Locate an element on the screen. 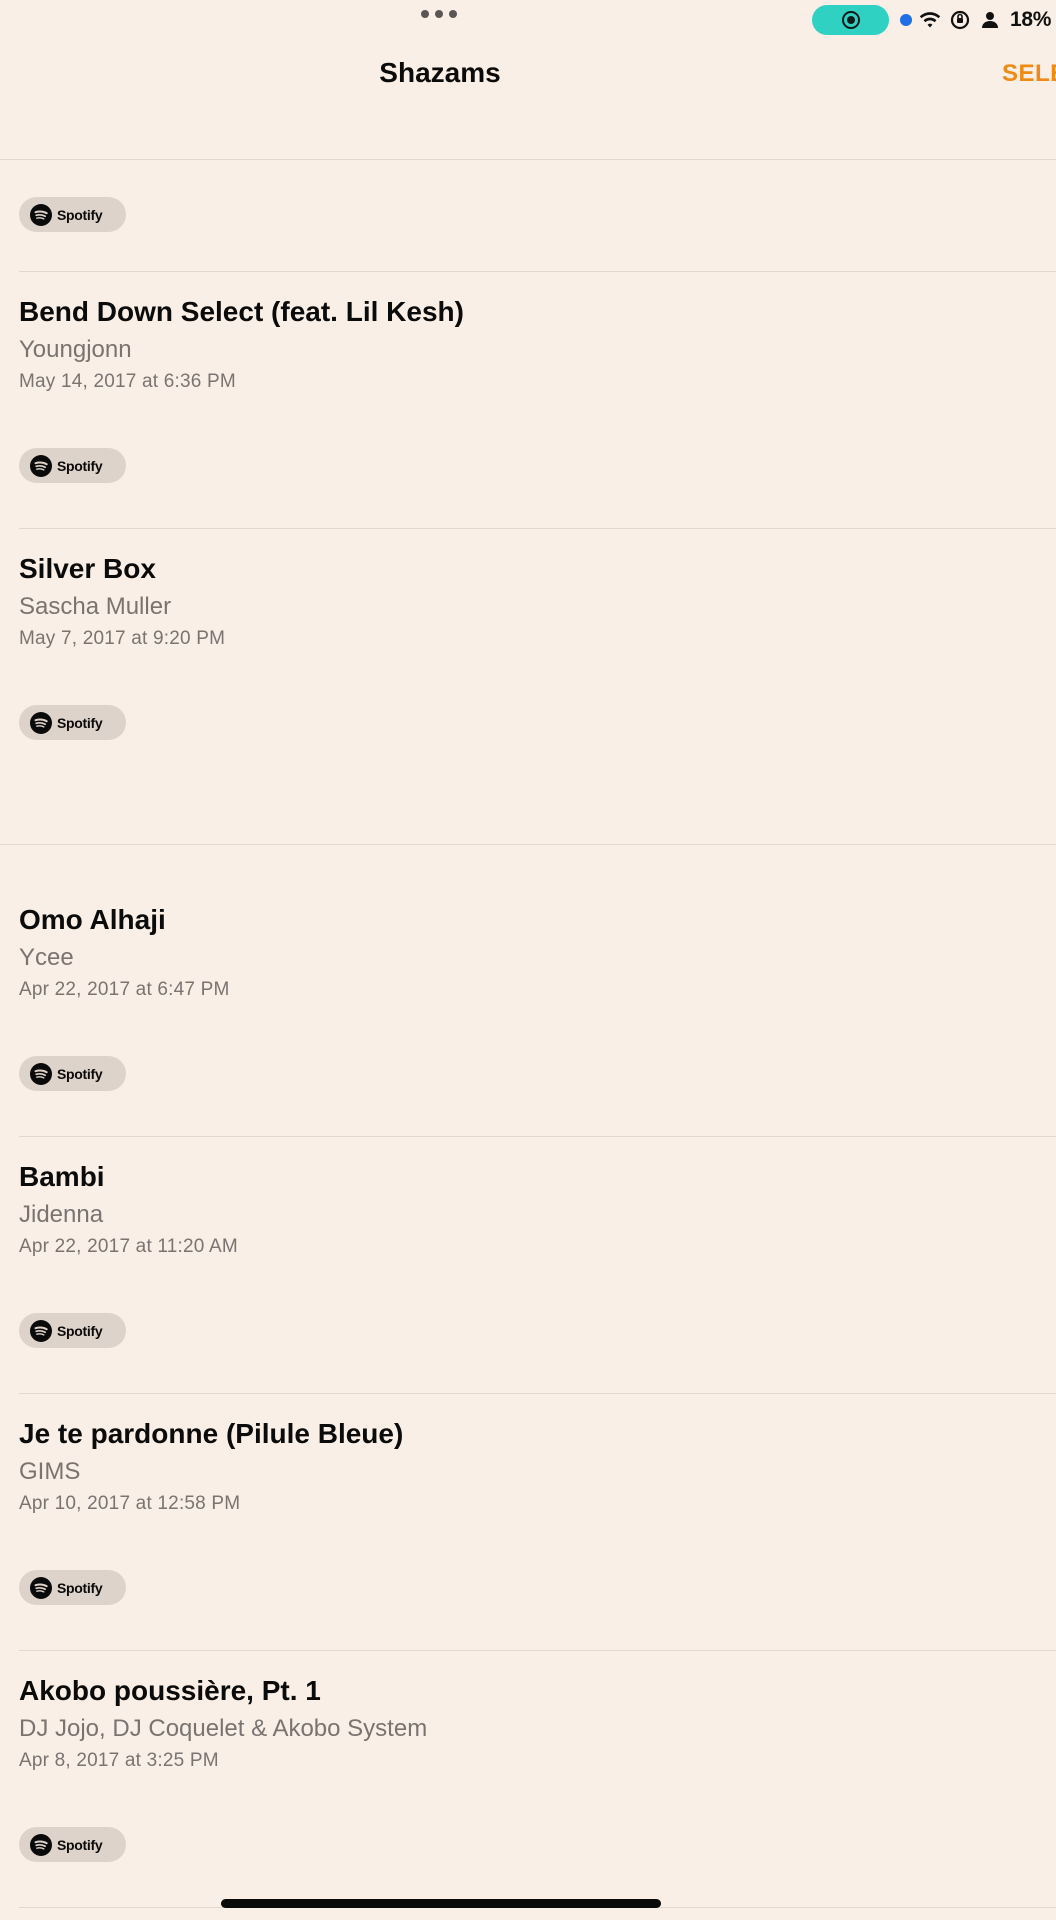 This screenshot has width=1056, height=1920. location-dot-icon is located at coordinates (906, 20).